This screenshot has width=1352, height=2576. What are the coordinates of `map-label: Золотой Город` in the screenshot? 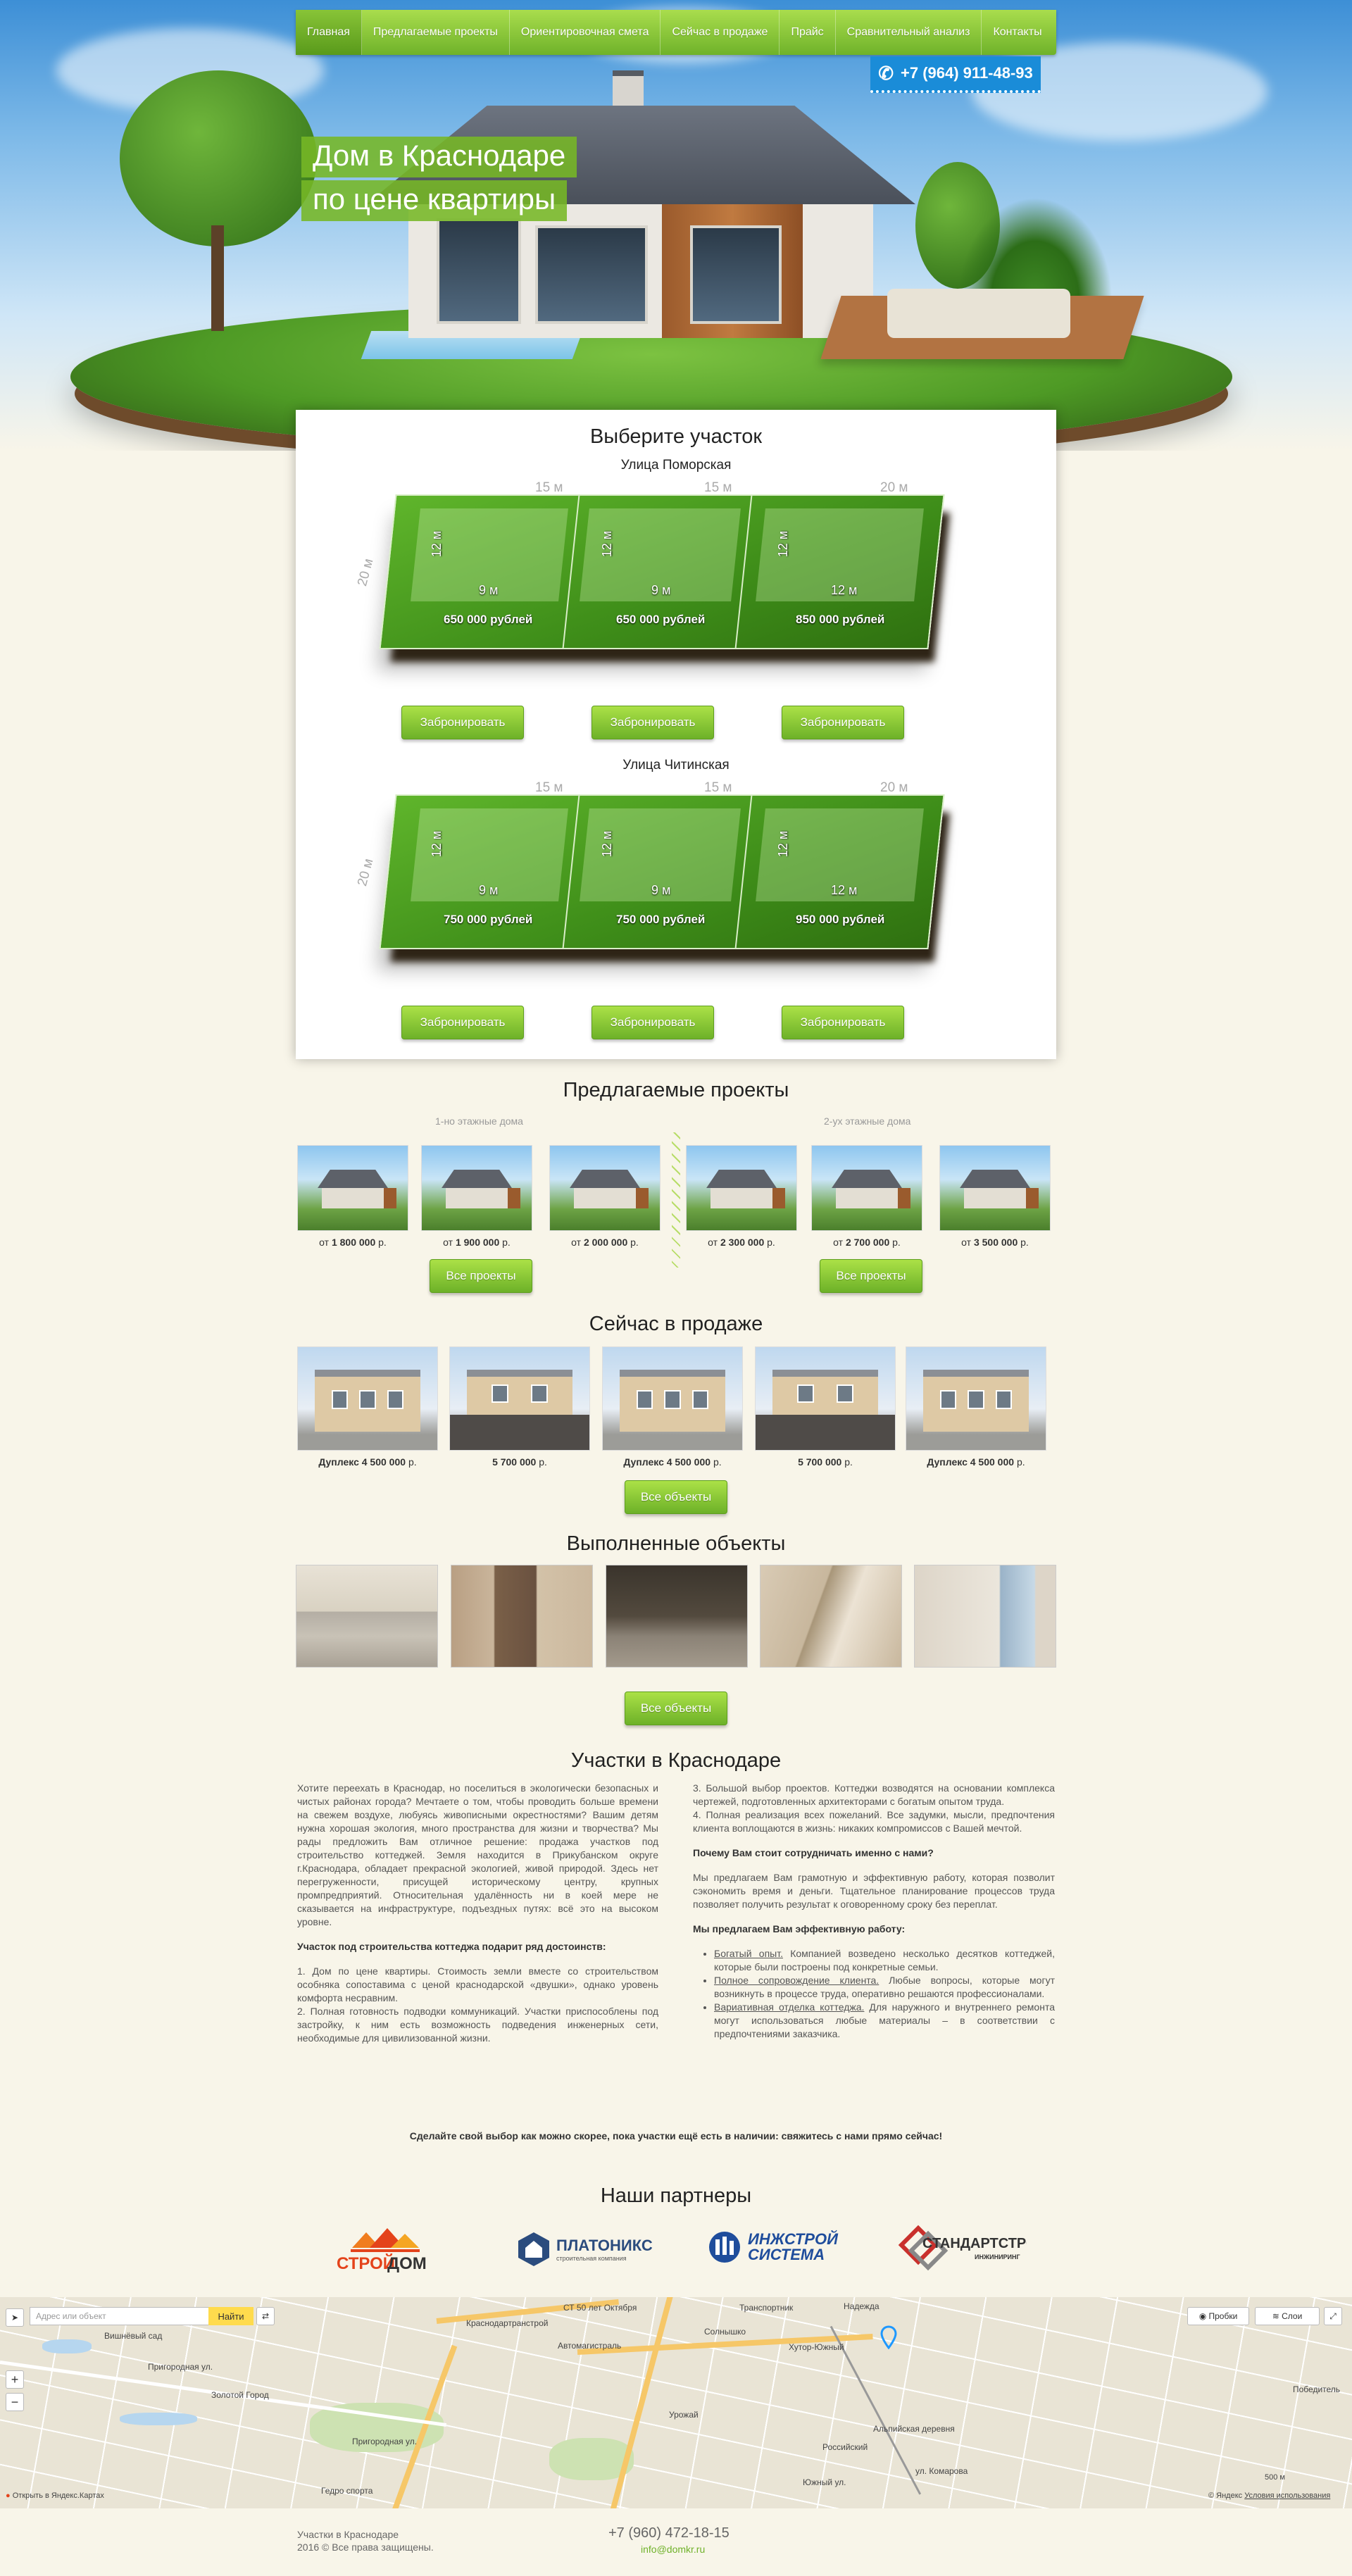 It's located at (240, 2395).